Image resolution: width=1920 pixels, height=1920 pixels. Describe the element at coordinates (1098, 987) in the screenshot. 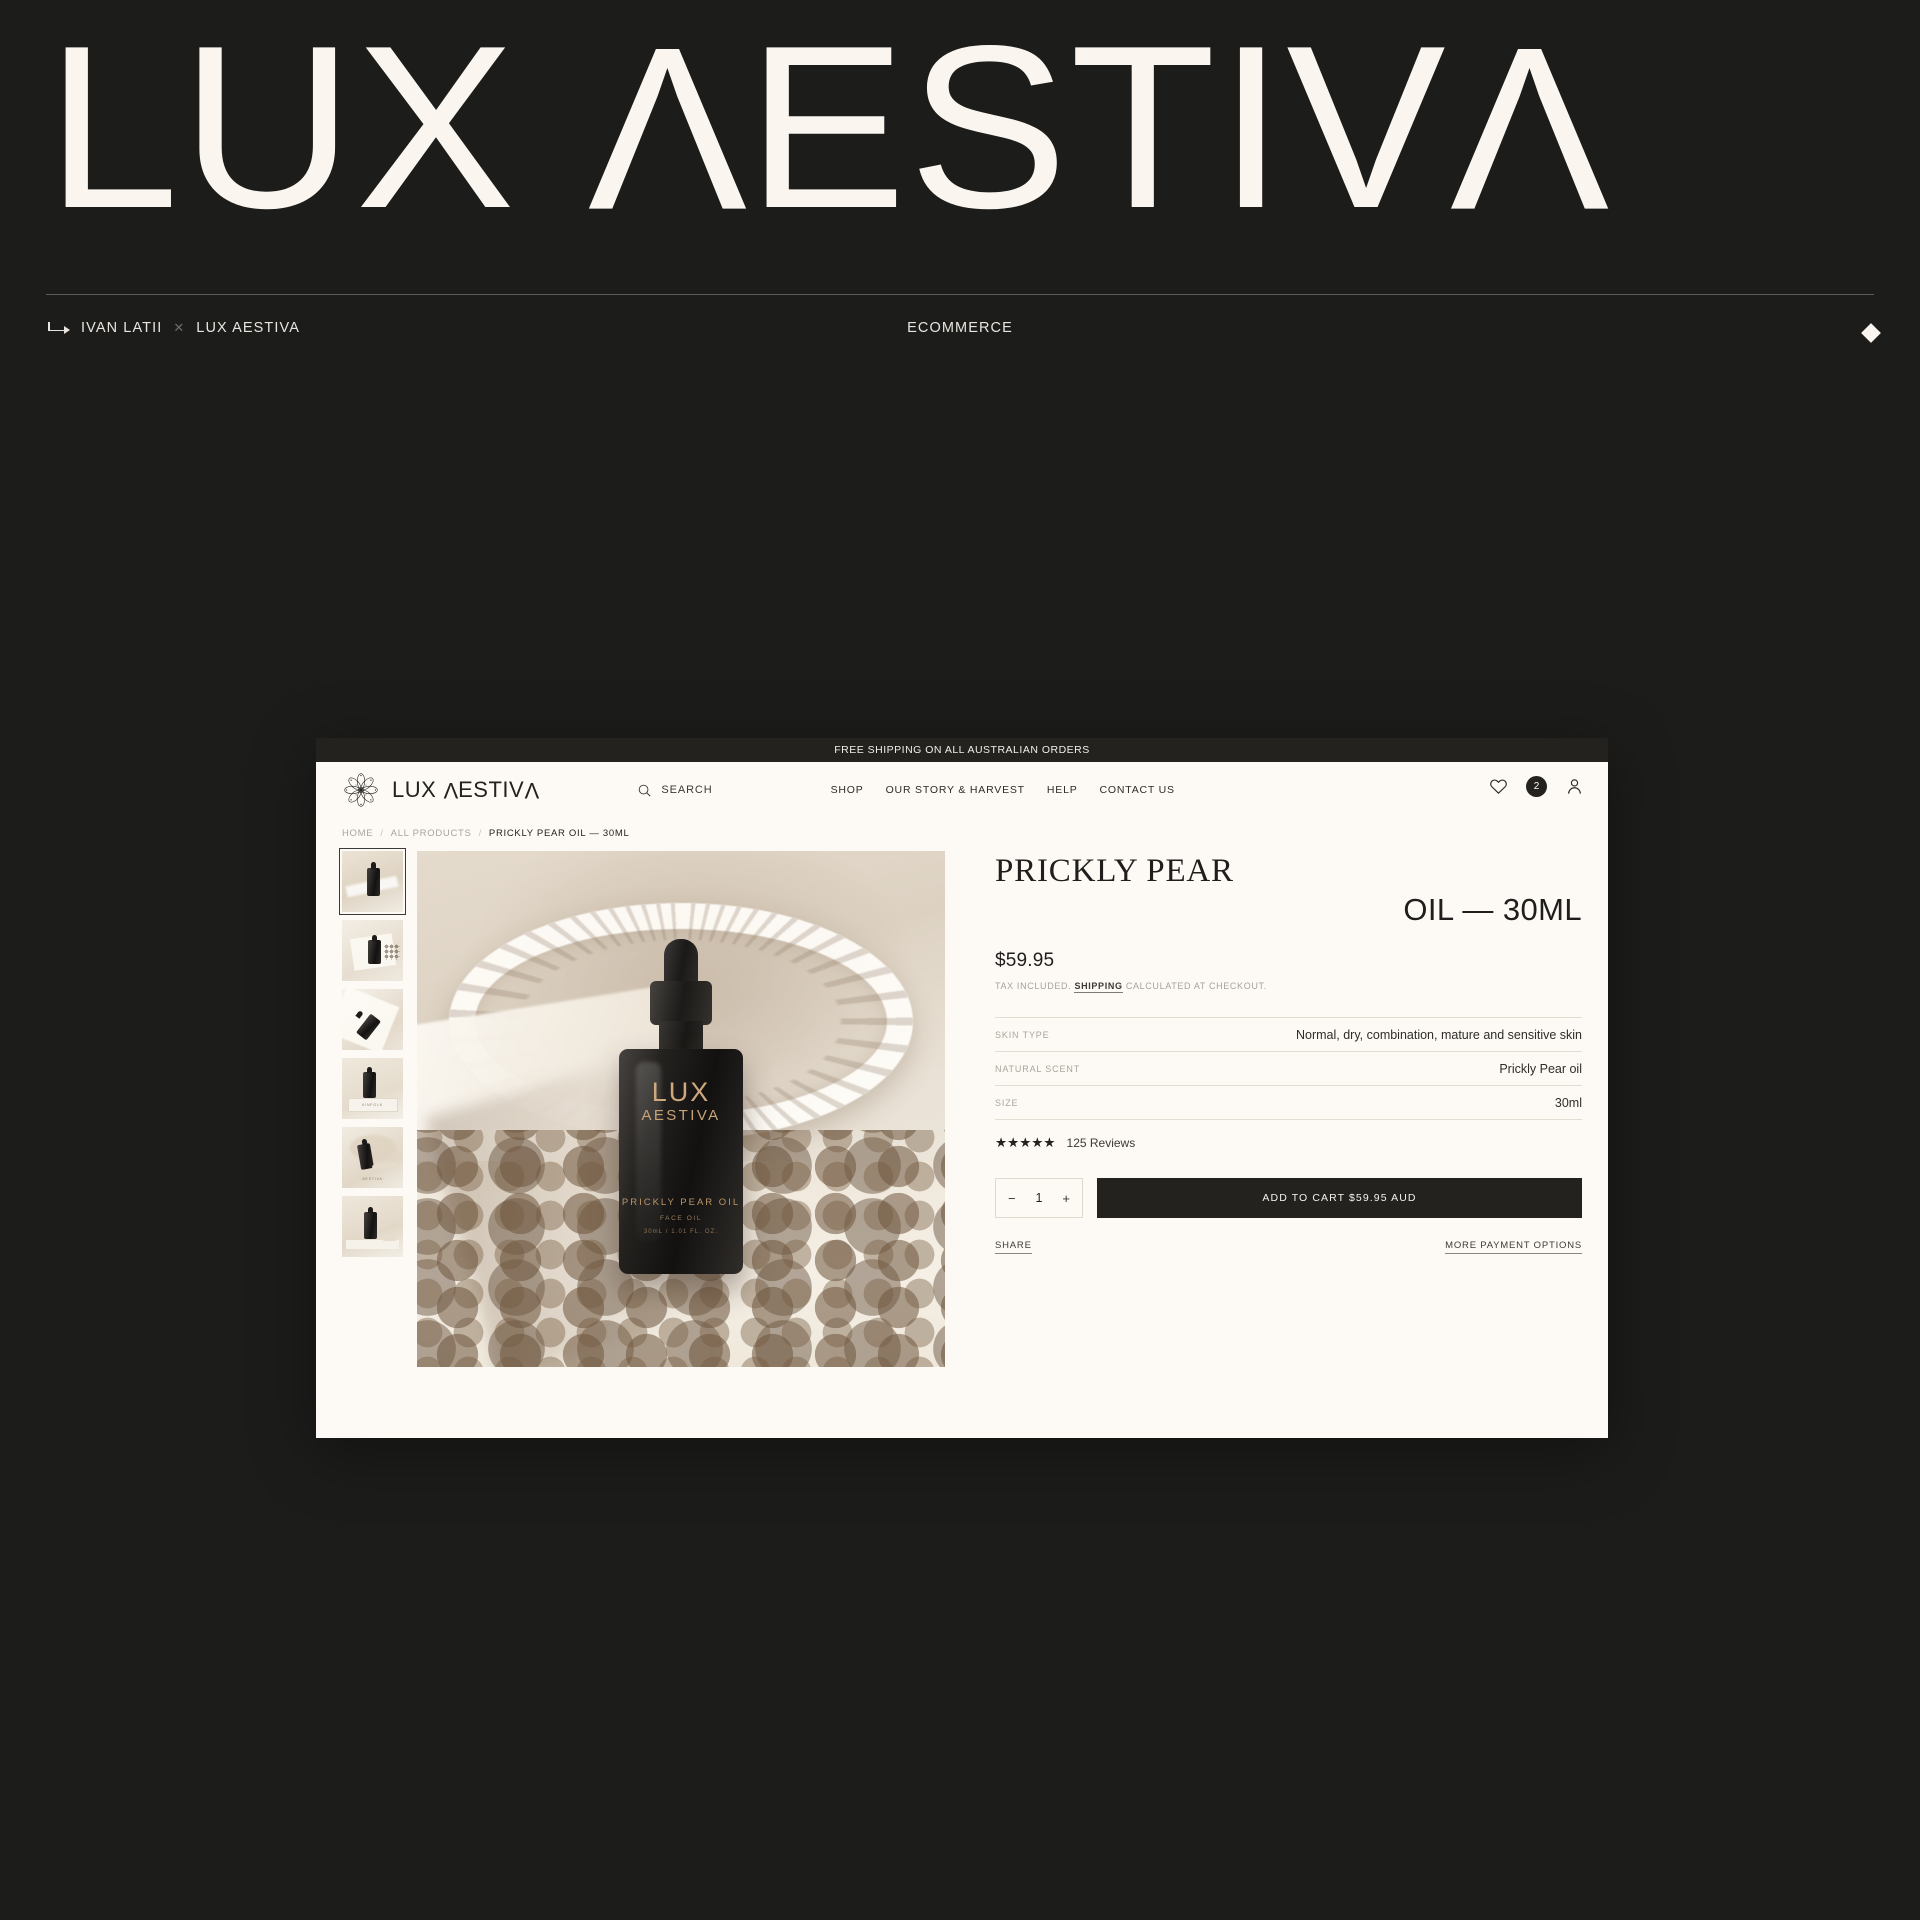

I see `shipping-link: SHIPPING` at that location.